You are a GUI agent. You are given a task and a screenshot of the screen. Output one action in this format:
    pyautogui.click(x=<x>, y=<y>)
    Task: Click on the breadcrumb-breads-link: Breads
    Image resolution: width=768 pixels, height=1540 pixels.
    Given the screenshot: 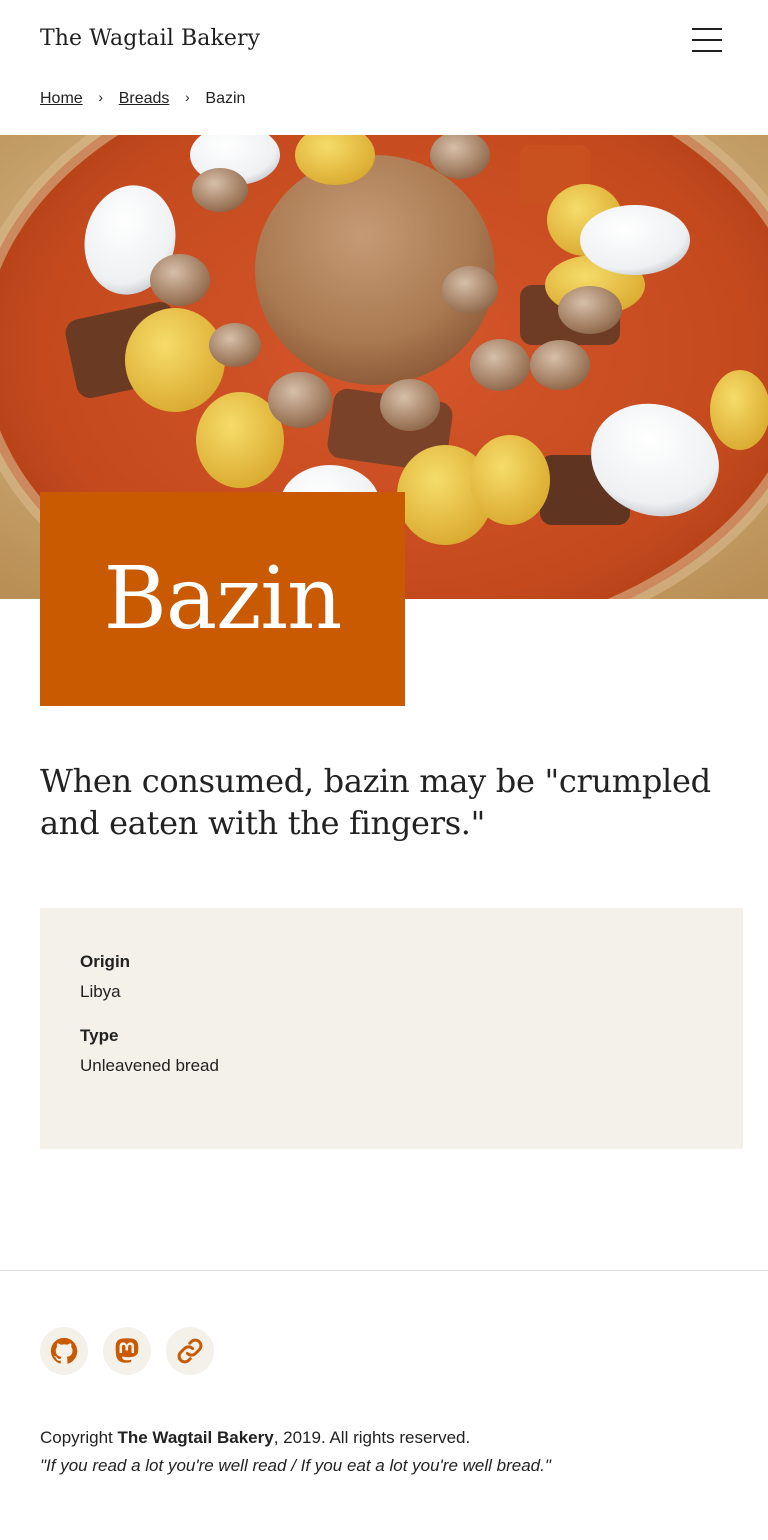 What is the action you would take?
    pyautogui.click(x=144, y=99)
    